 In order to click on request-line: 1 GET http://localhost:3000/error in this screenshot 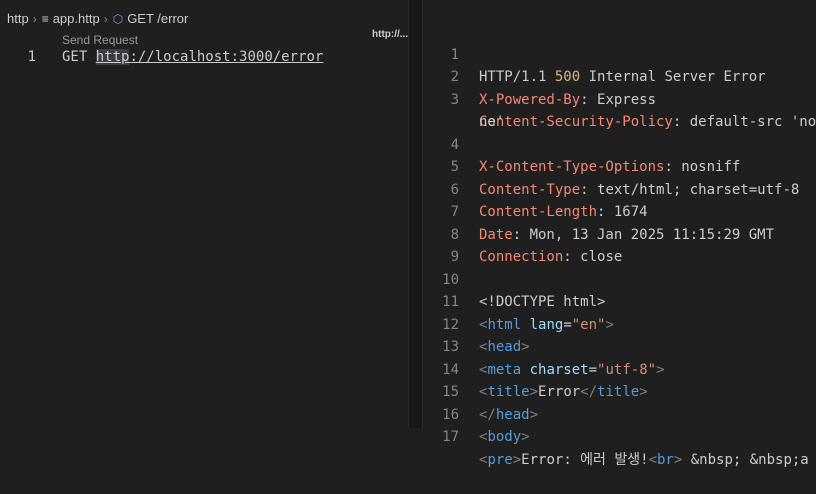, I will do `click(204, 58)`.